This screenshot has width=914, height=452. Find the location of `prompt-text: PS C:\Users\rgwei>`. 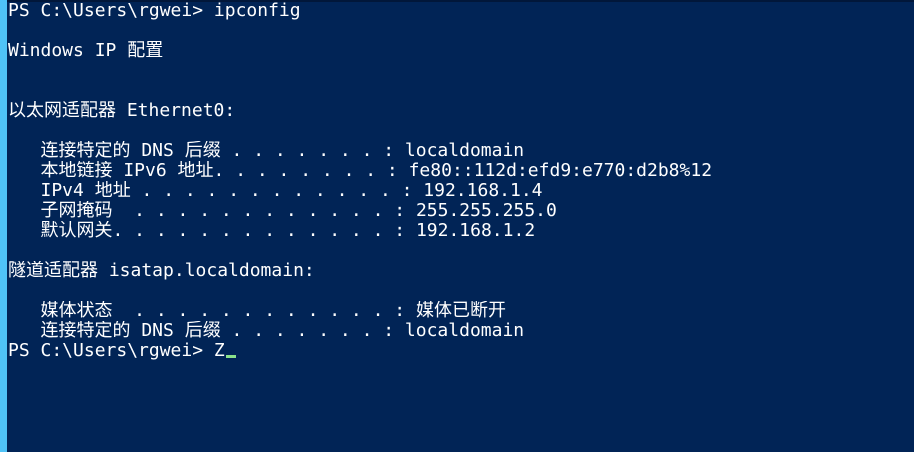

prompt-text: PS C:\Users\rgwei> is located at coordinates (111, 351).